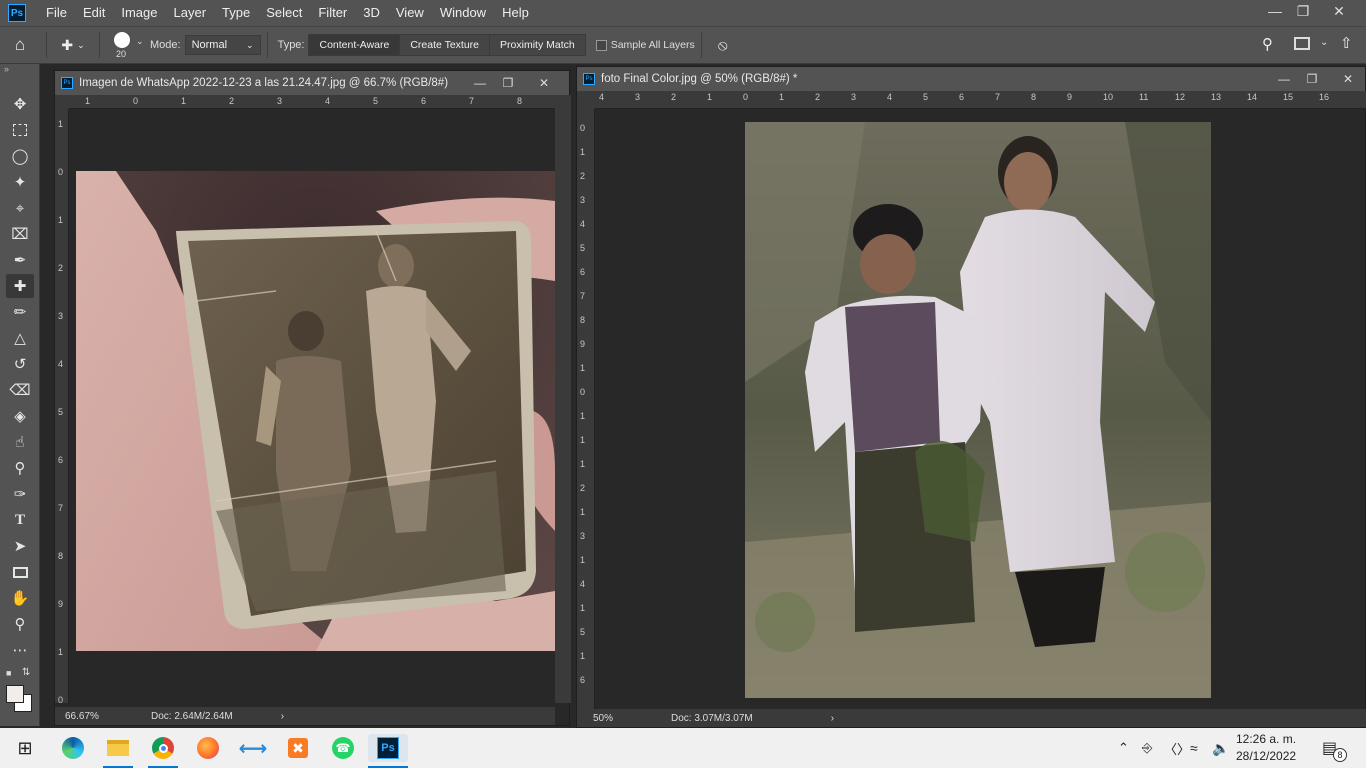 This screenshot has height=768, width=1366. What do you see at coordinates (463, 13) in the screenshot?
I see `menu-window: Window` at bounding box center [463, 13].